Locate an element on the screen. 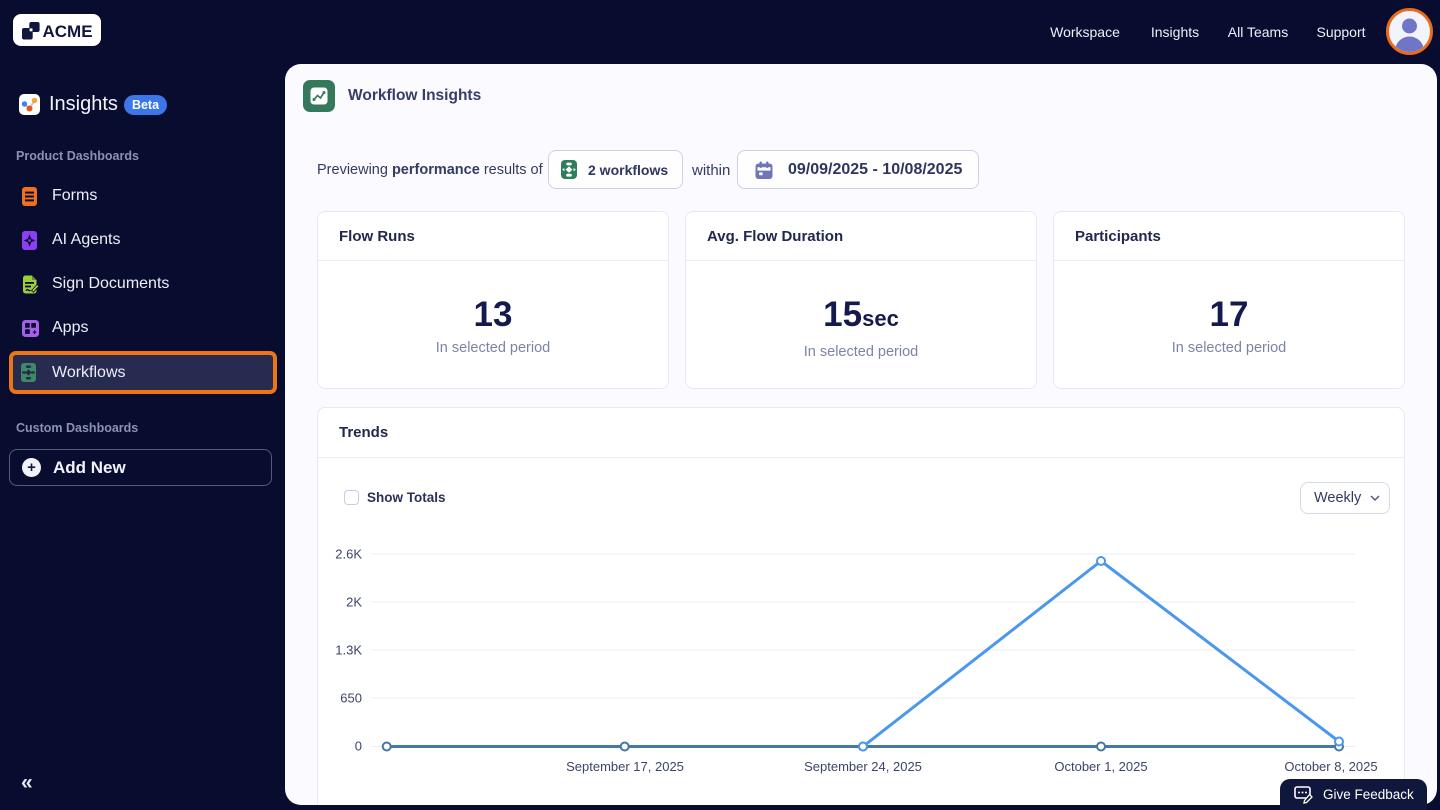 Image resolution: width=1440 pixels, height=810 pixels. svg-text: 2.6K is located at coordinates (348, 554).